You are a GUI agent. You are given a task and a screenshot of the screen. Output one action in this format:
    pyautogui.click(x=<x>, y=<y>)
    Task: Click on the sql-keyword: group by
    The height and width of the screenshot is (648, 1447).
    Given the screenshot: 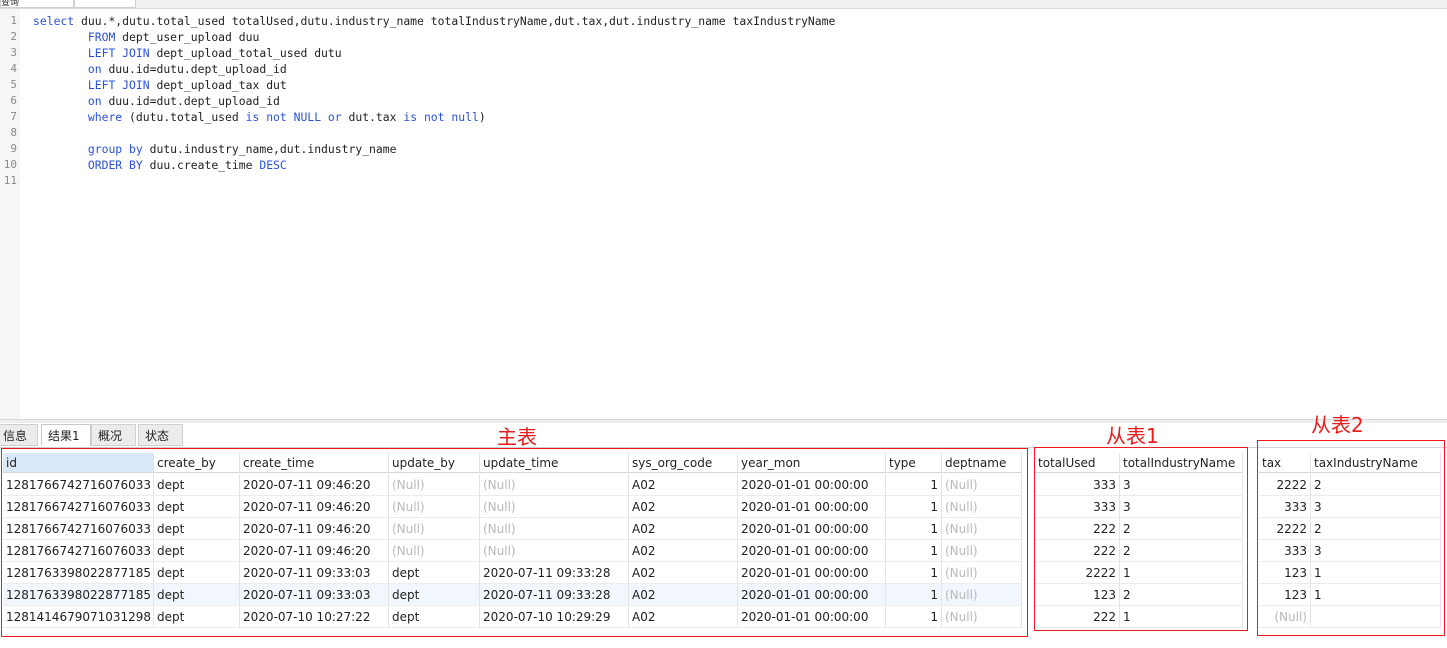 What is the action you would take?
    pyautogui.click(x=115, y=149)
    